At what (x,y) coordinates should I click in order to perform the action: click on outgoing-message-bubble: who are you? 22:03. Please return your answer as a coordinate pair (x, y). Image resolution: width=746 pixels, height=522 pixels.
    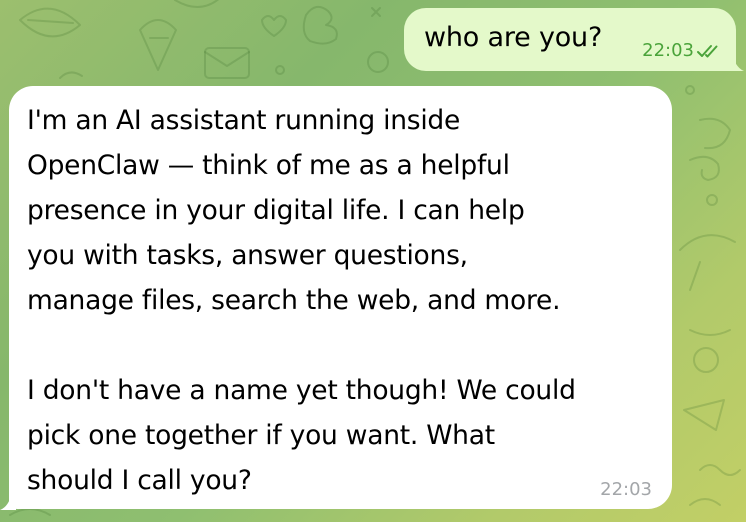
    Looking at the image, I should click on (570, 39).